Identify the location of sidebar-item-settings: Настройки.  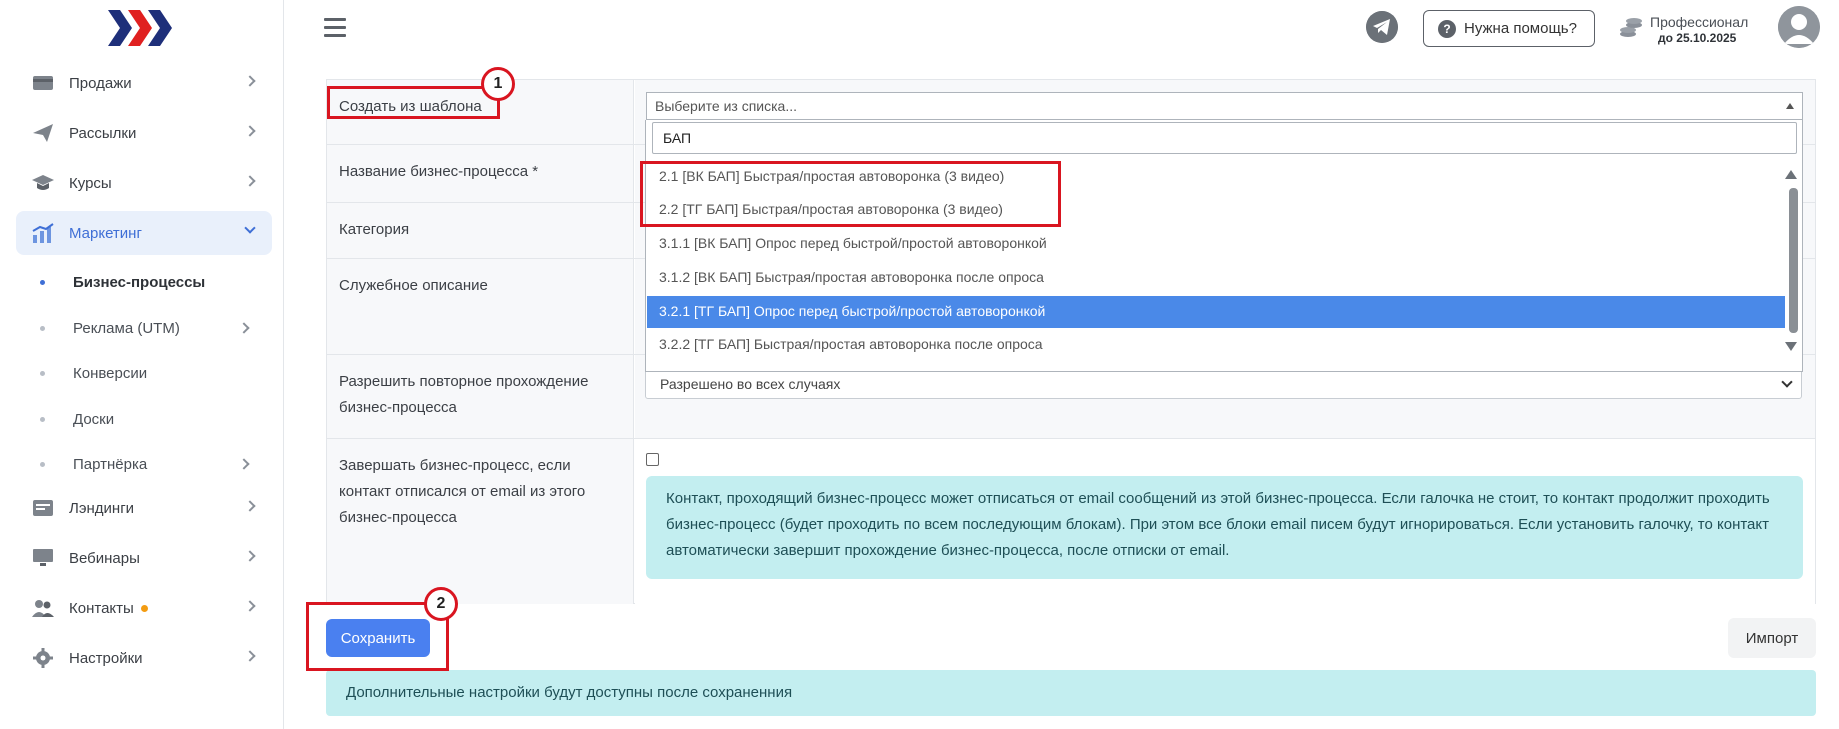
(144, 658).